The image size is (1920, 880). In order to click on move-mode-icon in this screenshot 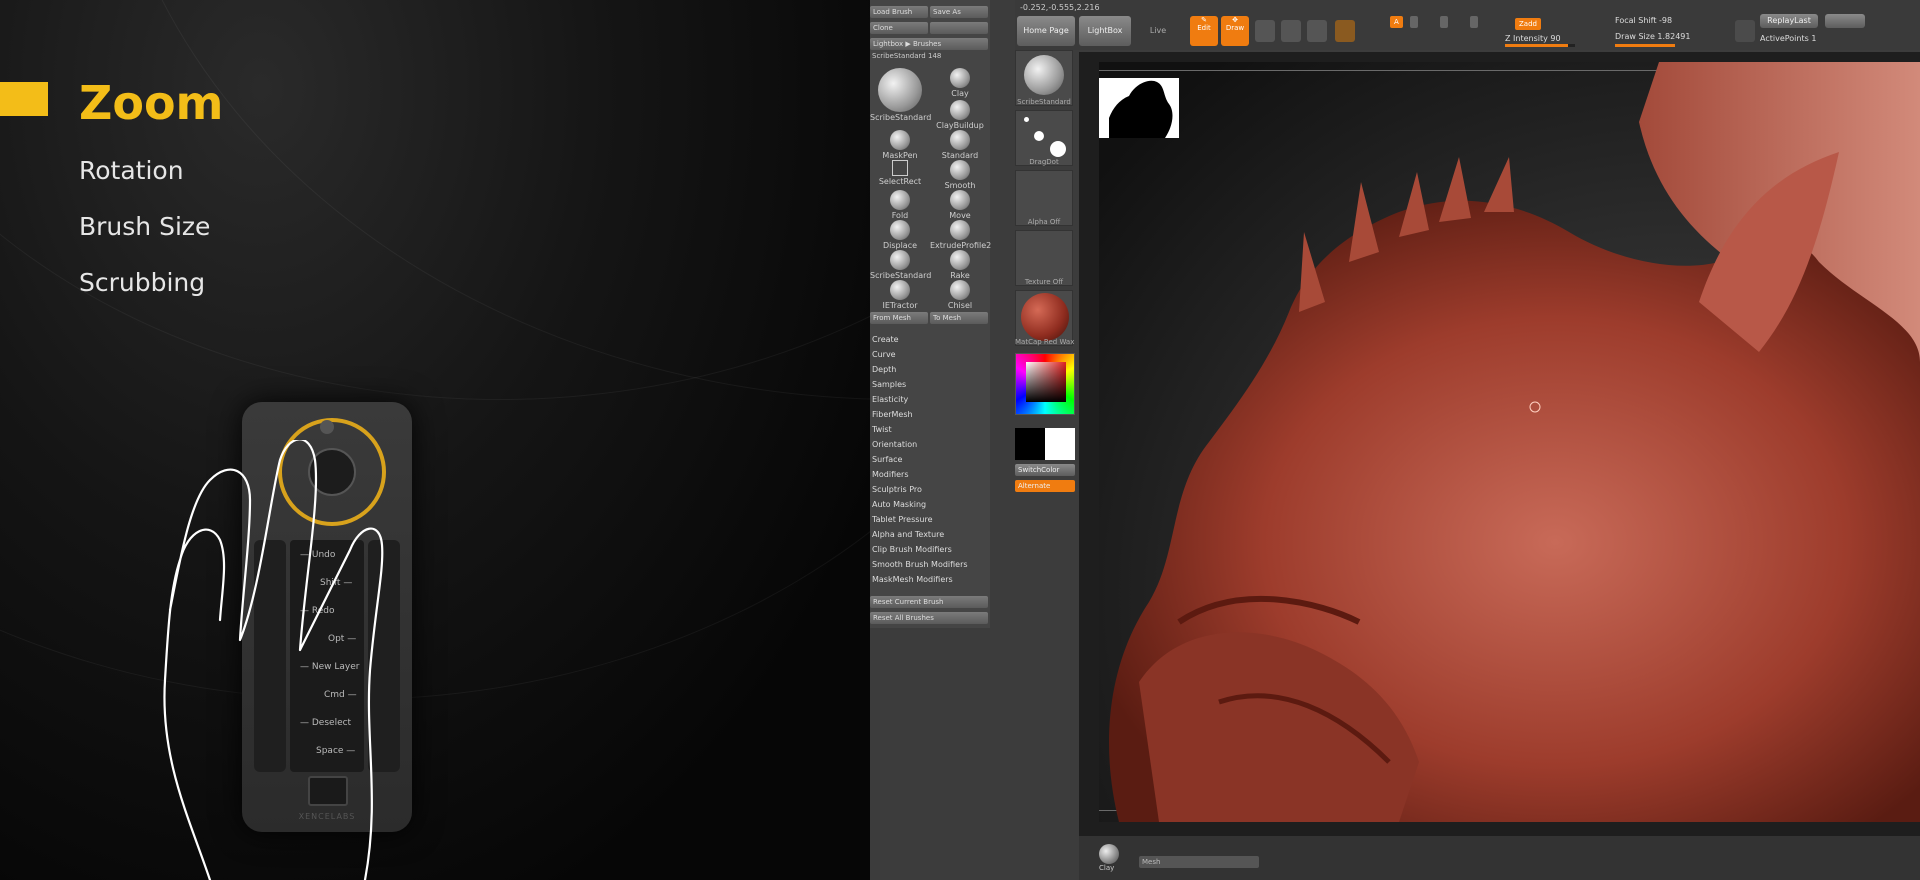, I will do `click(1265, 31)`.